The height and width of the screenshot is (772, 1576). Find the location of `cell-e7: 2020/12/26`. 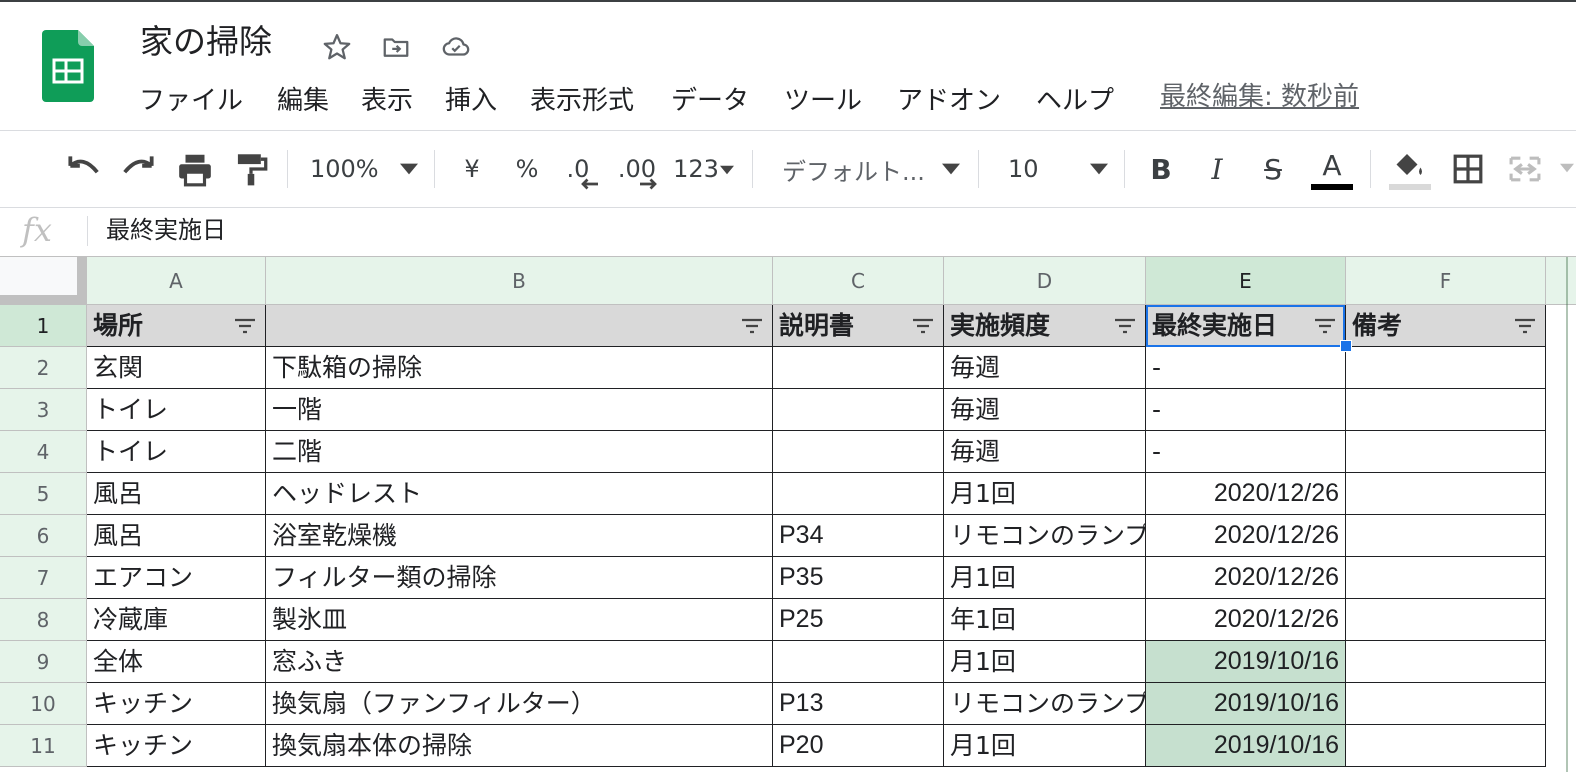

cell-e7: 2020/12/26 is located at coordinates (1246, 578).